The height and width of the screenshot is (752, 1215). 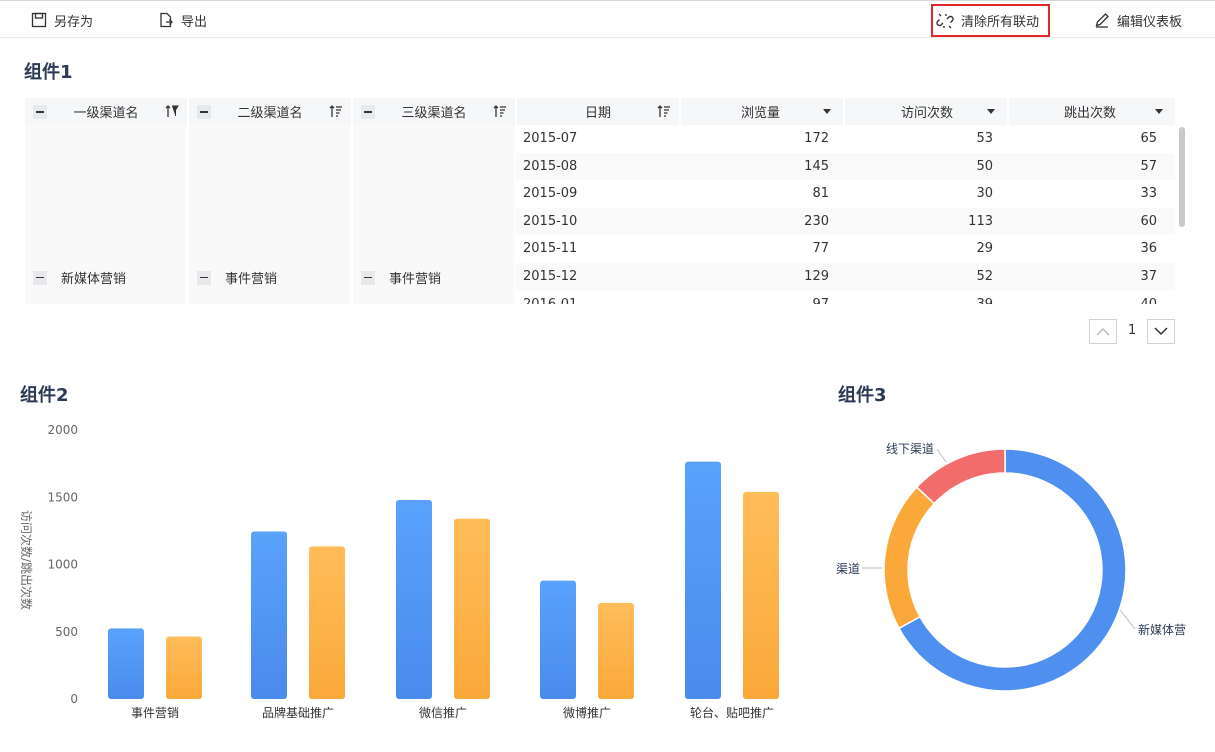 I want to click on header-label: 浏览量, so click(x=761, y=113).